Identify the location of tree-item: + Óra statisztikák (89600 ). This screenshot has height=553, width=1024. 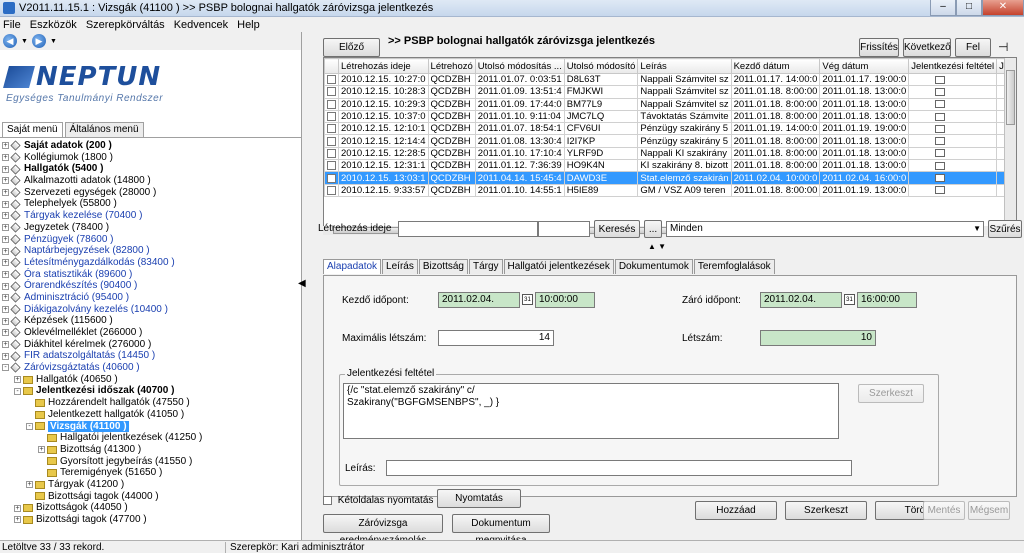
(151, 275).